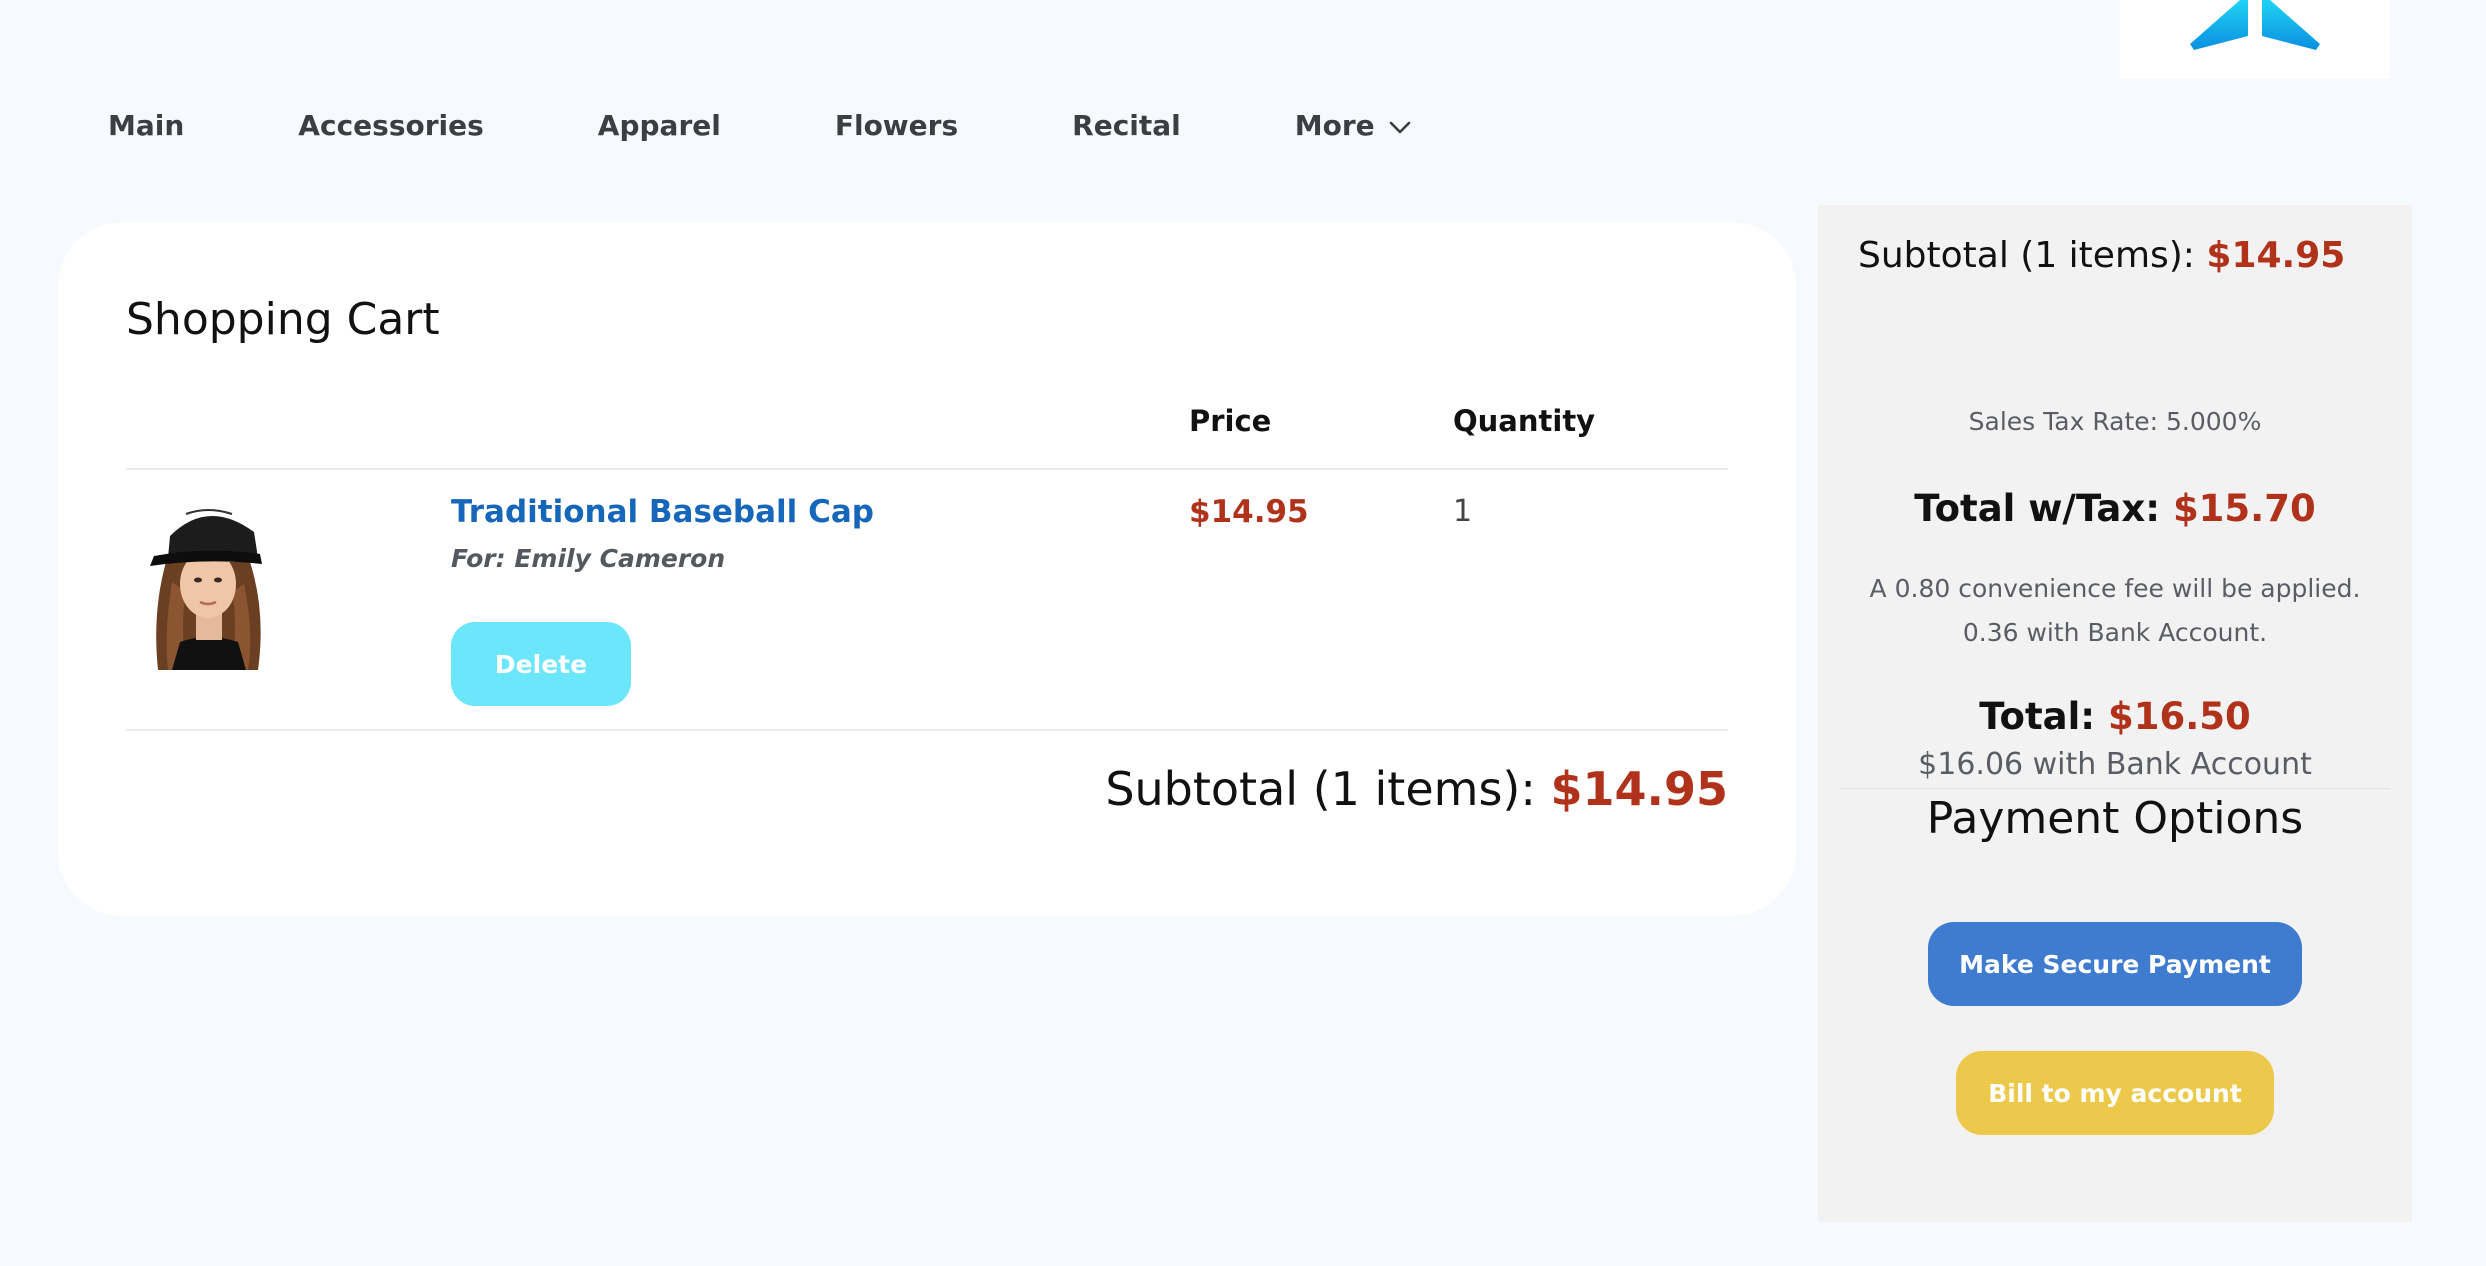 The image size is (2486, 1266). What do you see at coordinates (208, 581) in the screenshot?
I see `product-image` at bounding box center [208, 581].